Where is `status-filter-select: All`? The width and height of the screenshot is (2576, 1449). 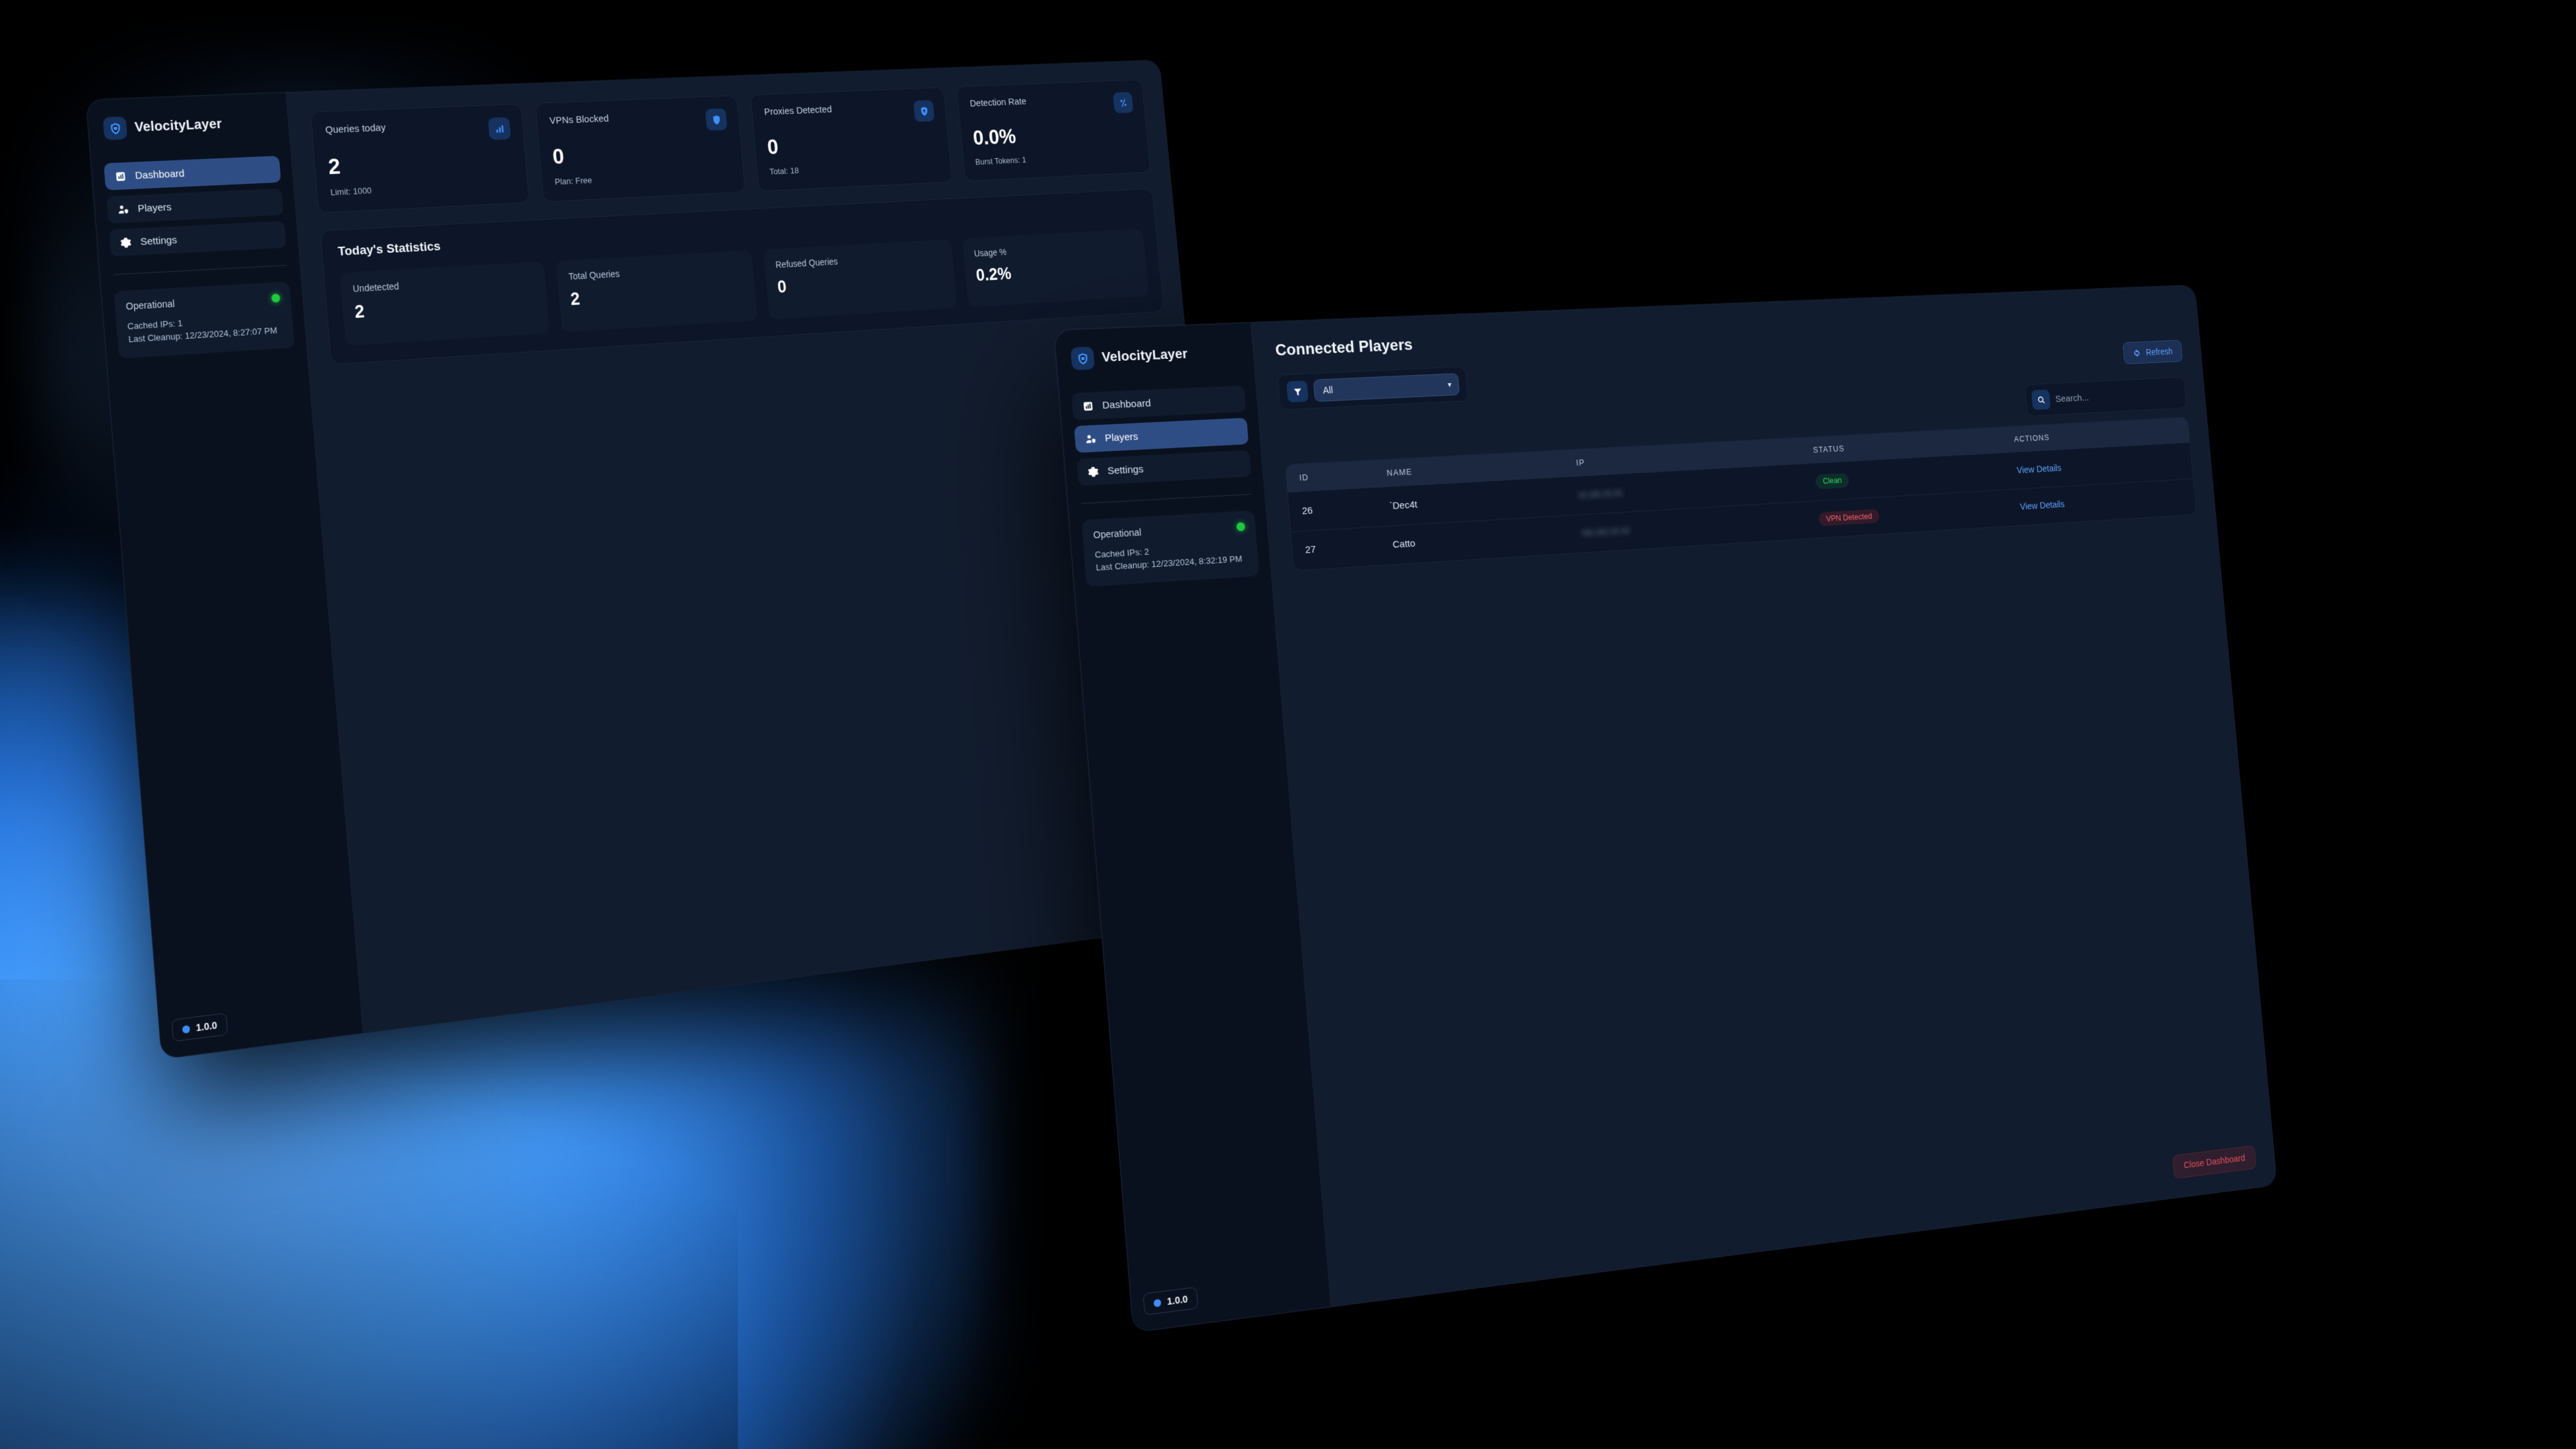
status-filter-select: All is located at coordinates (1386, 387).